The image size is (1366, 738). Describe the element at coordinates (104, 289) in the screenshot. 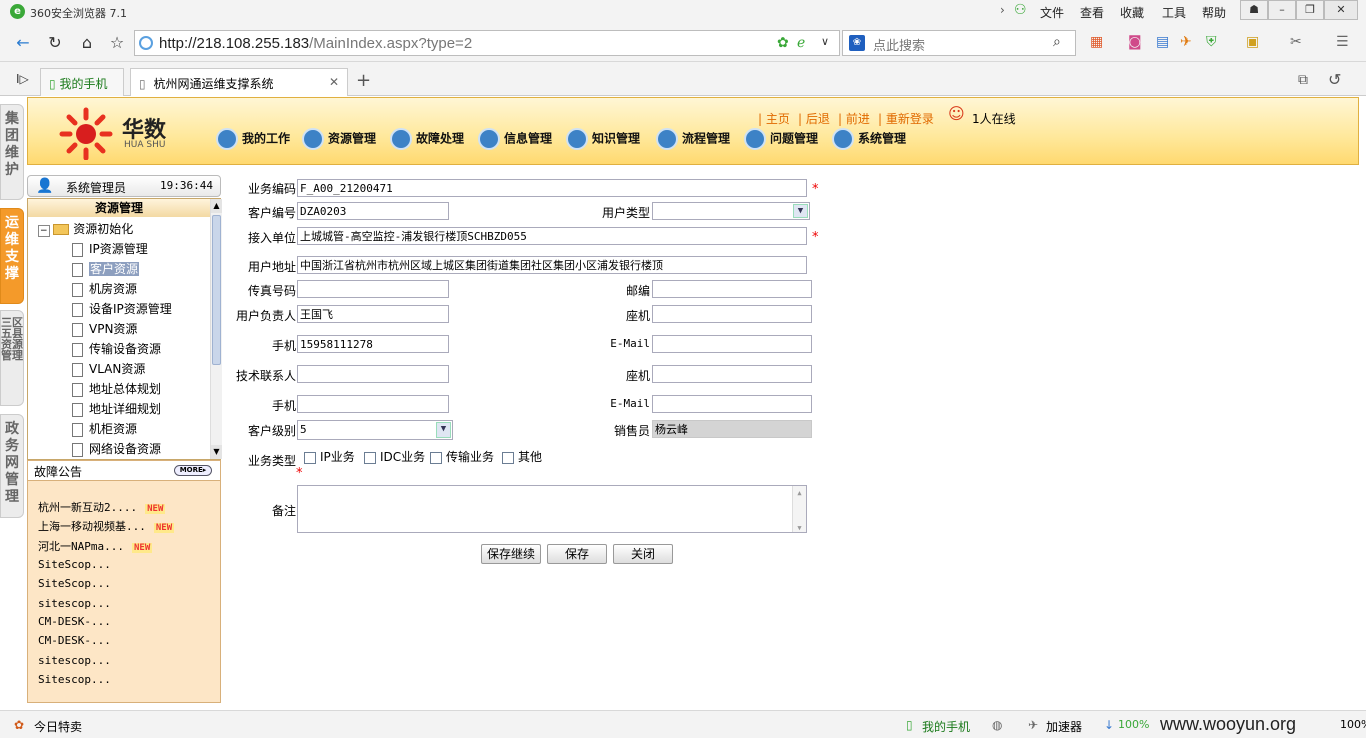

I see `tree-item-room: 机房资源` at that location.